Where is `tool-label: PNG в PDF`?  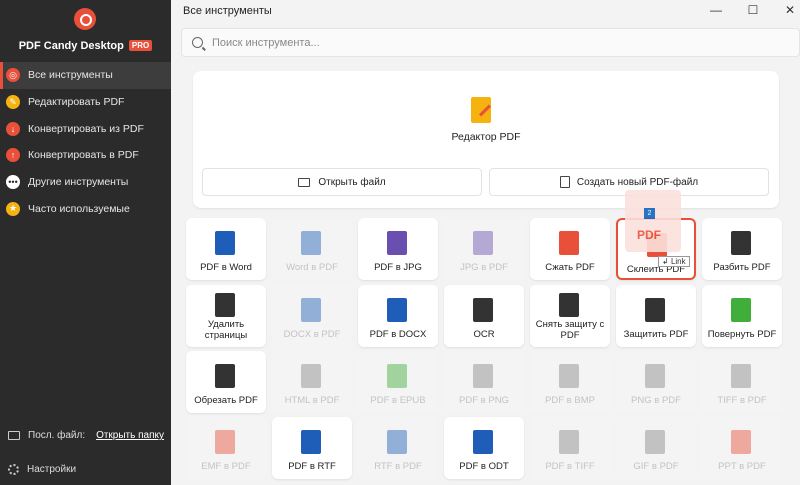 tool-label: PNG в PDF is located at coordinates (656, 400).